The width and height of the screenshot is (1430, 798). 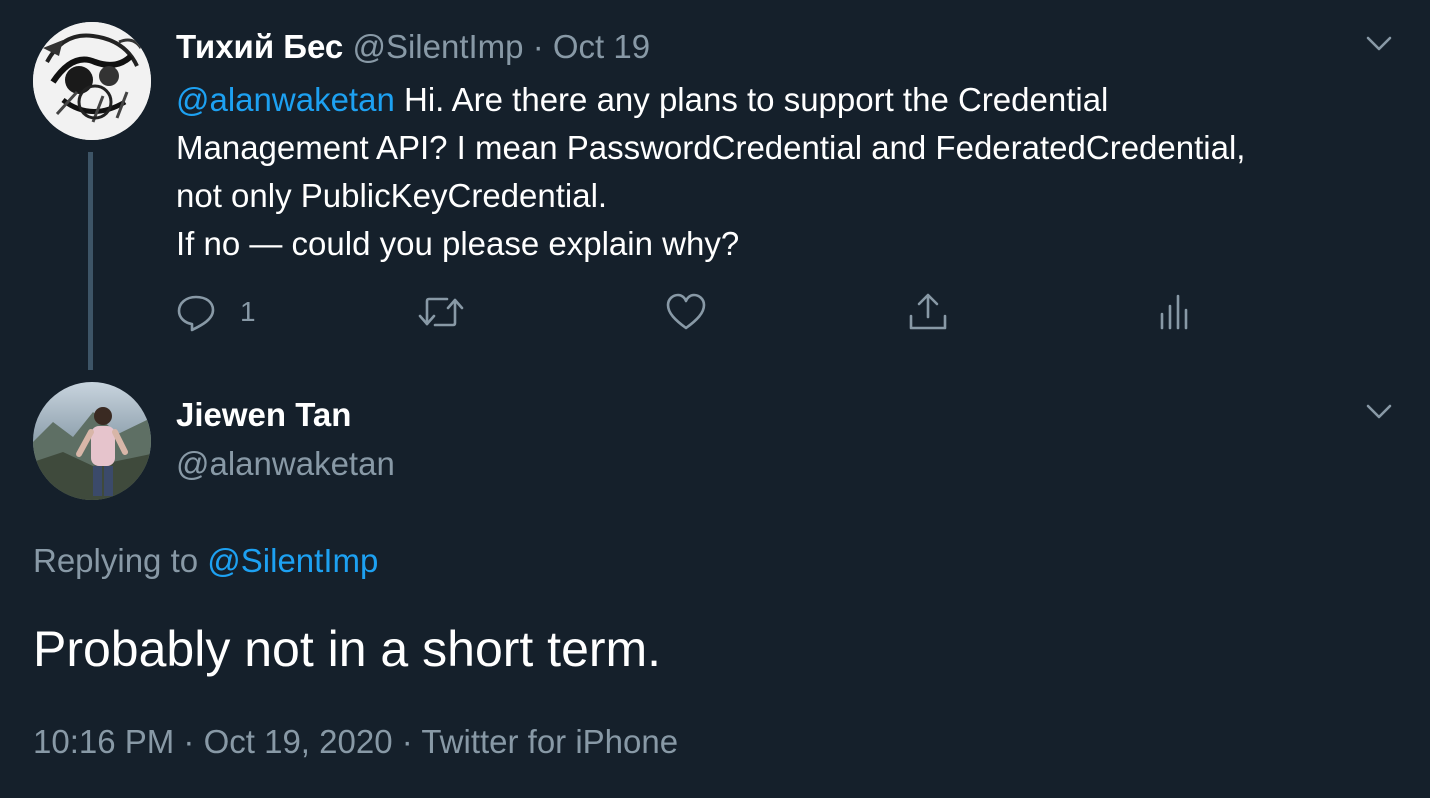 I want to click on author-handle: @SilentImp, so click(x=437, y=46).